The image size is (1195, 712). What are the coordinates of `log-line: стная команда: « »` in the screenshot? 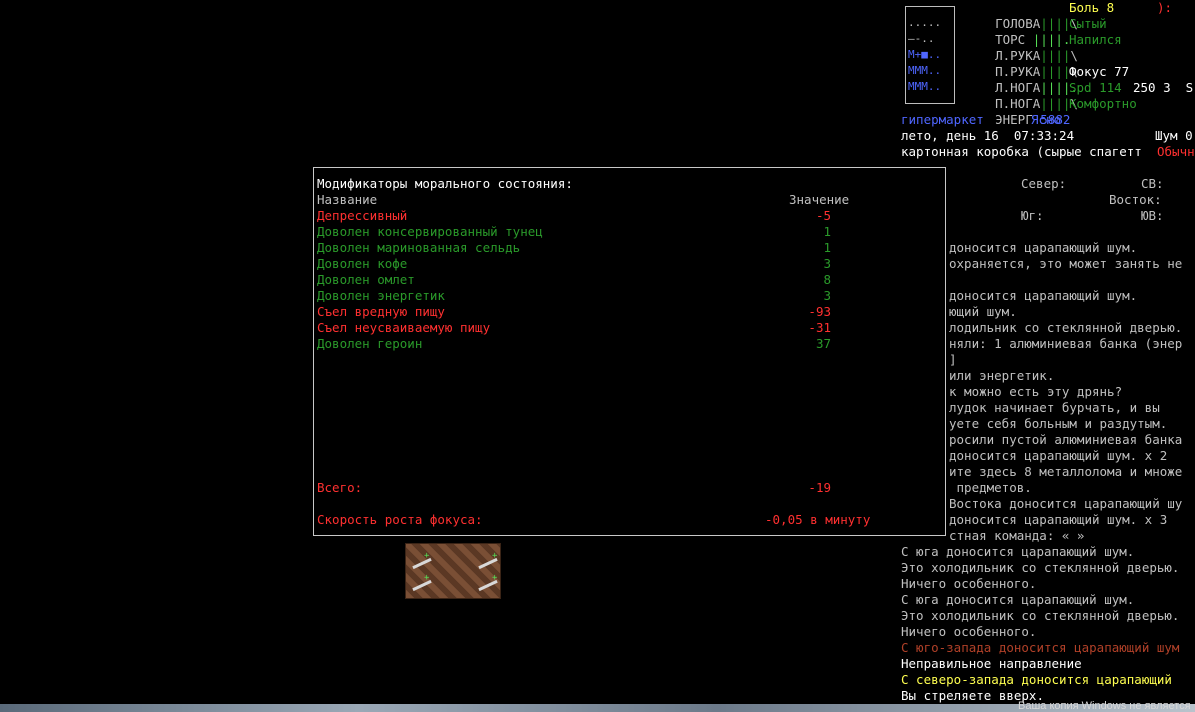 It's located at (1017, 535).